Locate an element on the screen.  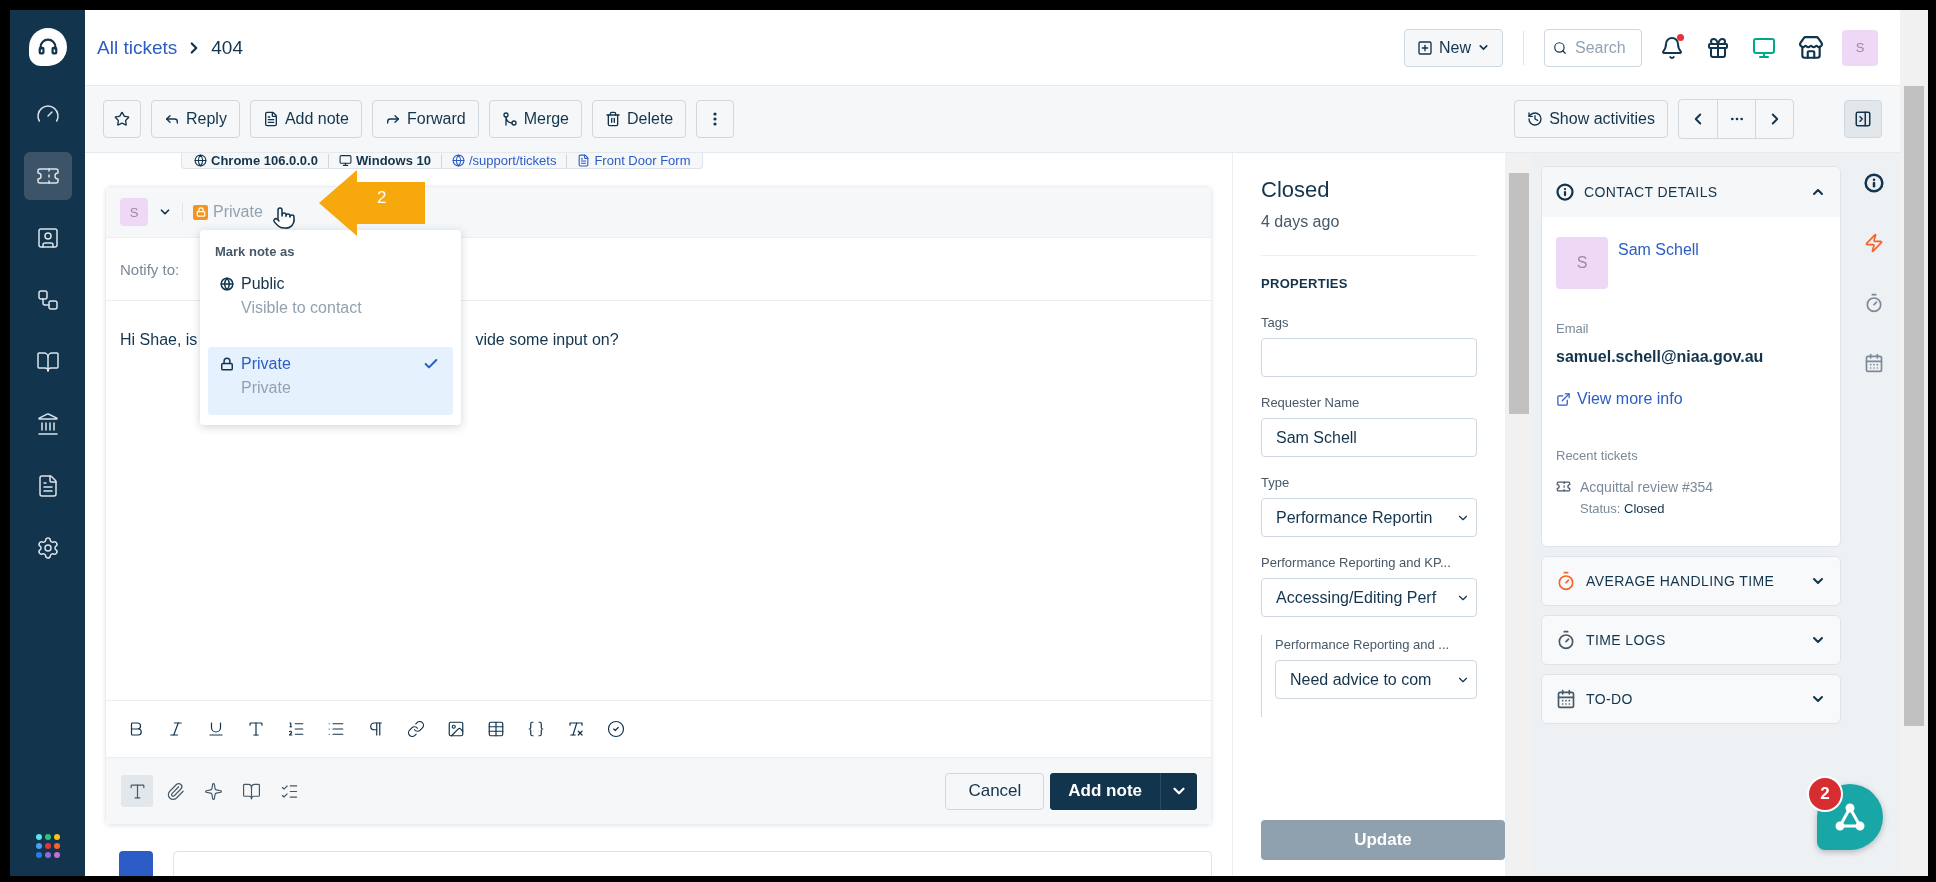
show-activities-button: Show activities is located at coordinates (1591, 119).